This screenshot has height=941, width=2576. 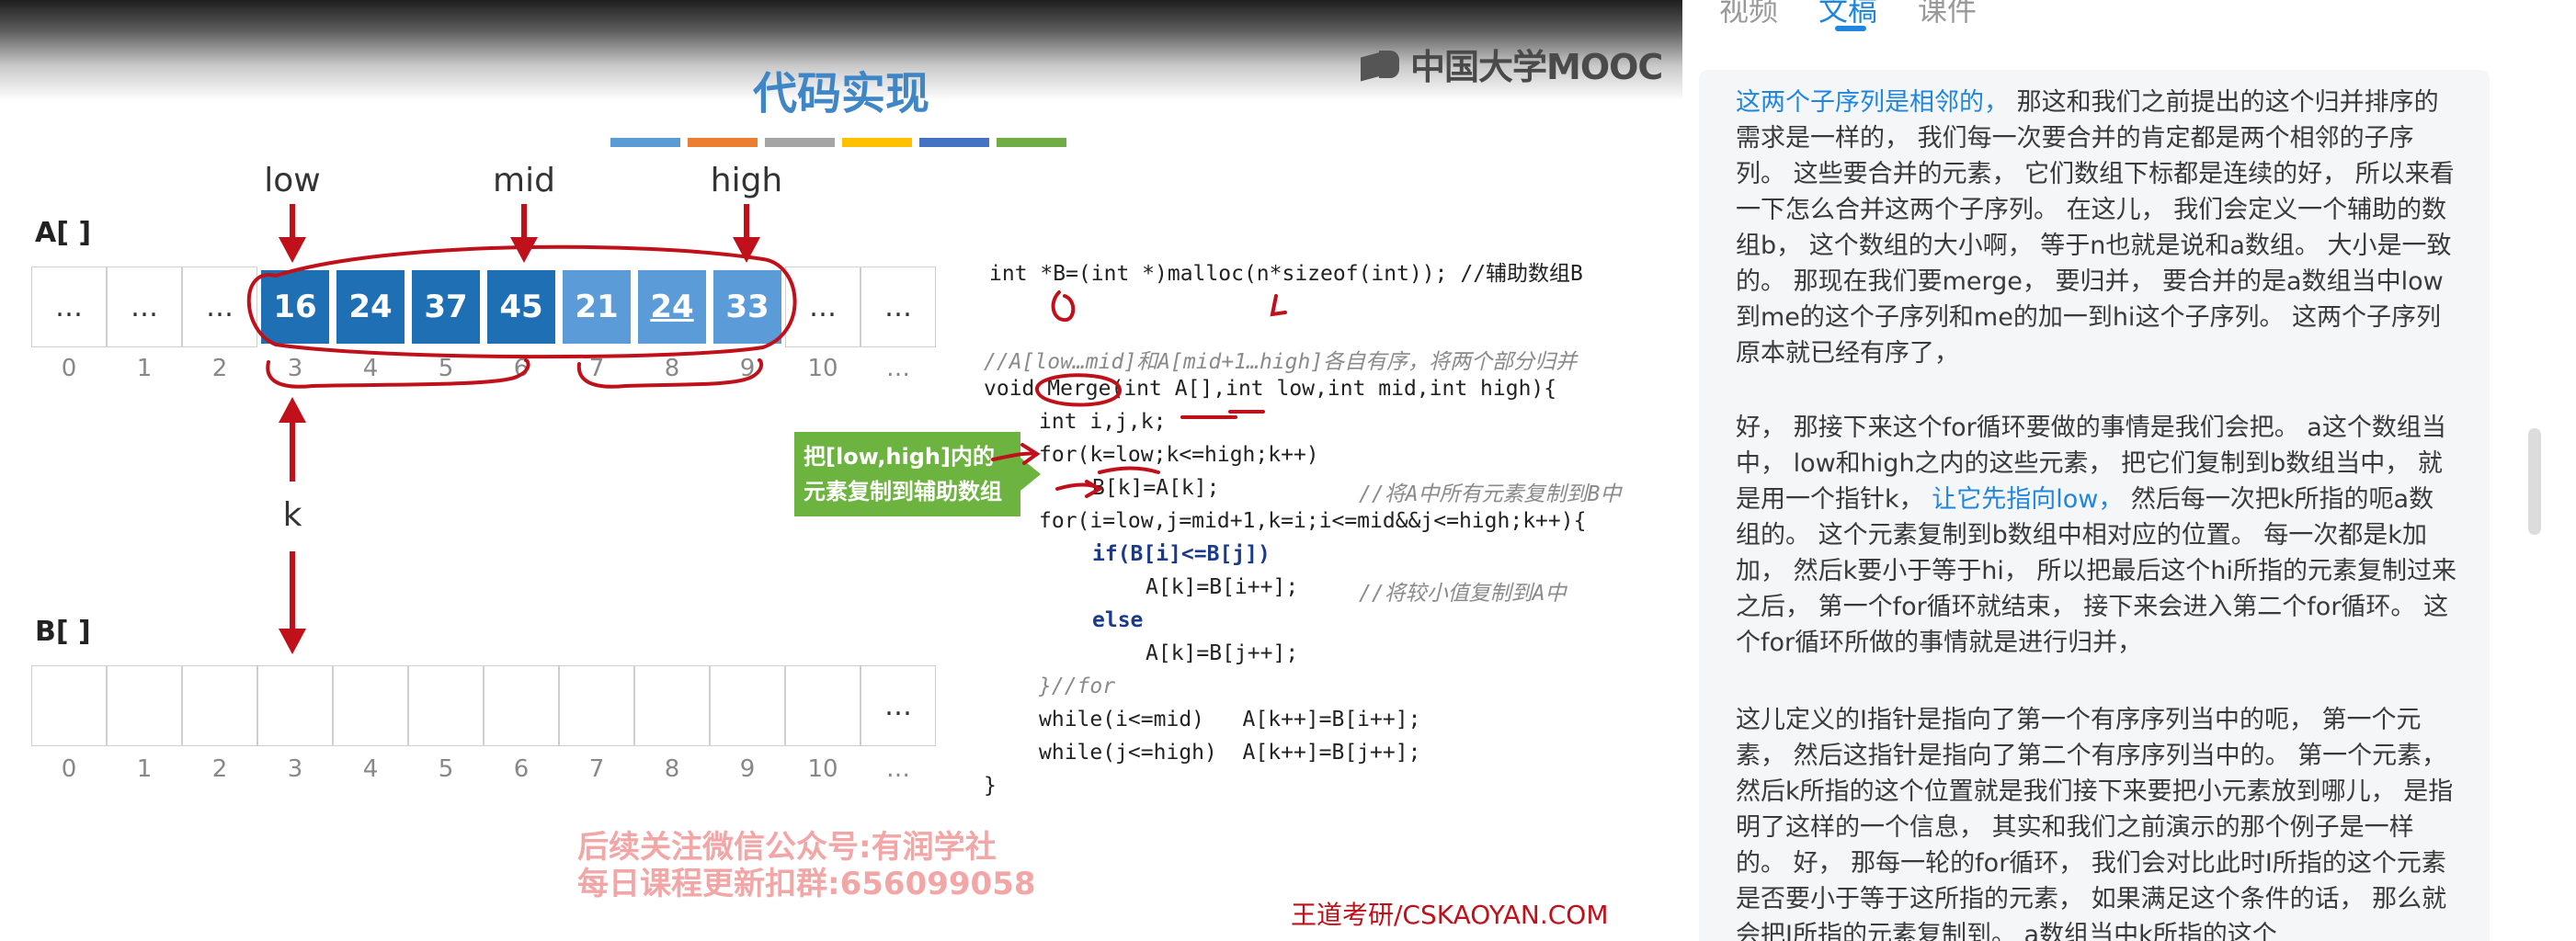 What do you see at coordinates (1490, 494) in the screenshot?
I see `code-comment-copy: //将A中所有元素复制到B中` at bounding box center [1490, 494].